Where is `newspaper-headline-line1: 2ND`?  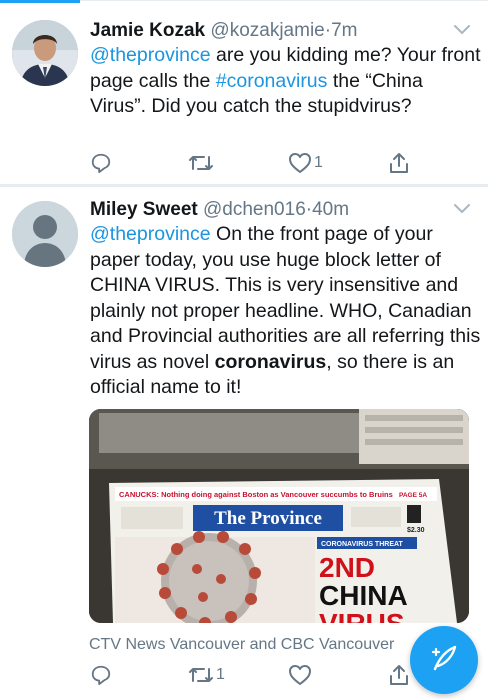 newspaper-headline-line1: 2ND is located at coordinates (347, 567).